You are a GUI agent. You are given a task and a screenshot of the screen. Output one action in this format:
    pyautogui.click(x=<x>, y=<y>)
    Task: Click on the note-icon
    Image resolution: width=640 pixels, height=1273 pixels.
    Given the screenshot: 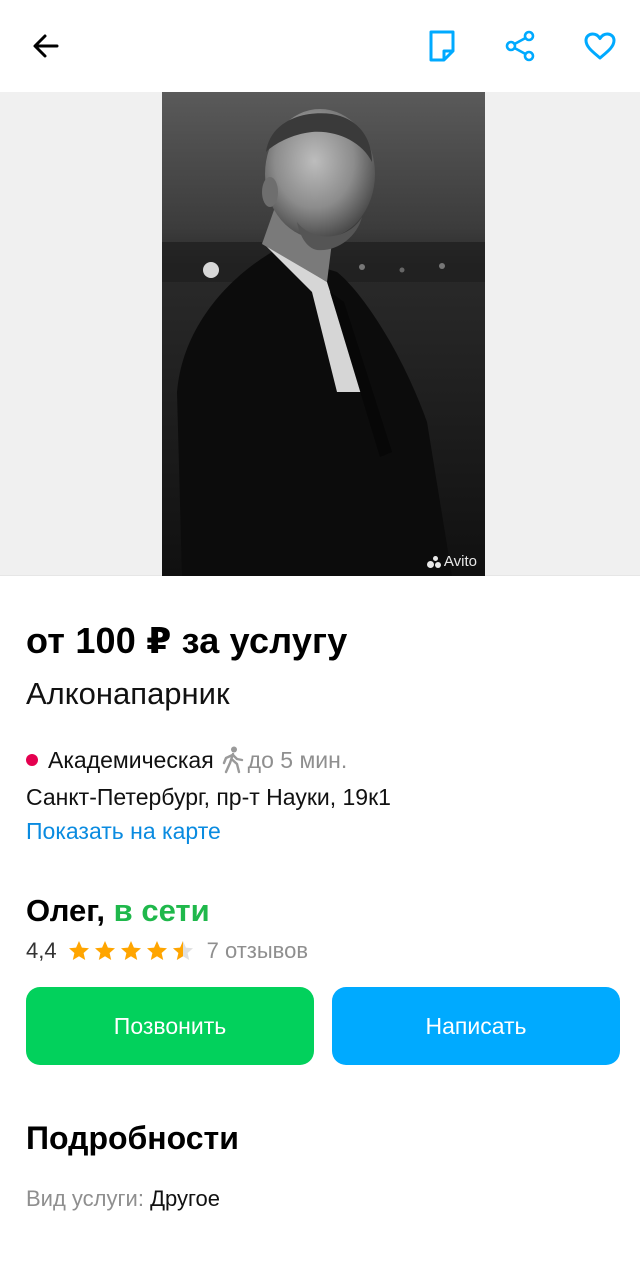 What is the action you would take?
    pyautogui.click(x=442, y=46)
    